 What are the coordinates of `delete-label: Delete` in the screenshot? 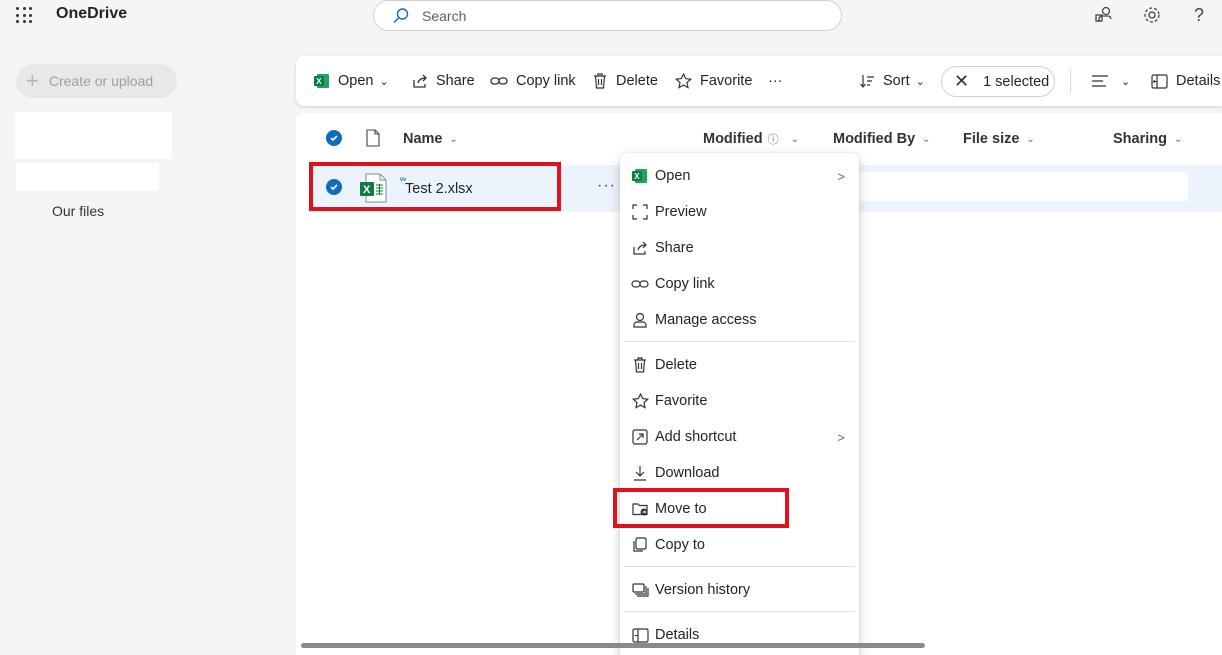 It's located at (637, 81).